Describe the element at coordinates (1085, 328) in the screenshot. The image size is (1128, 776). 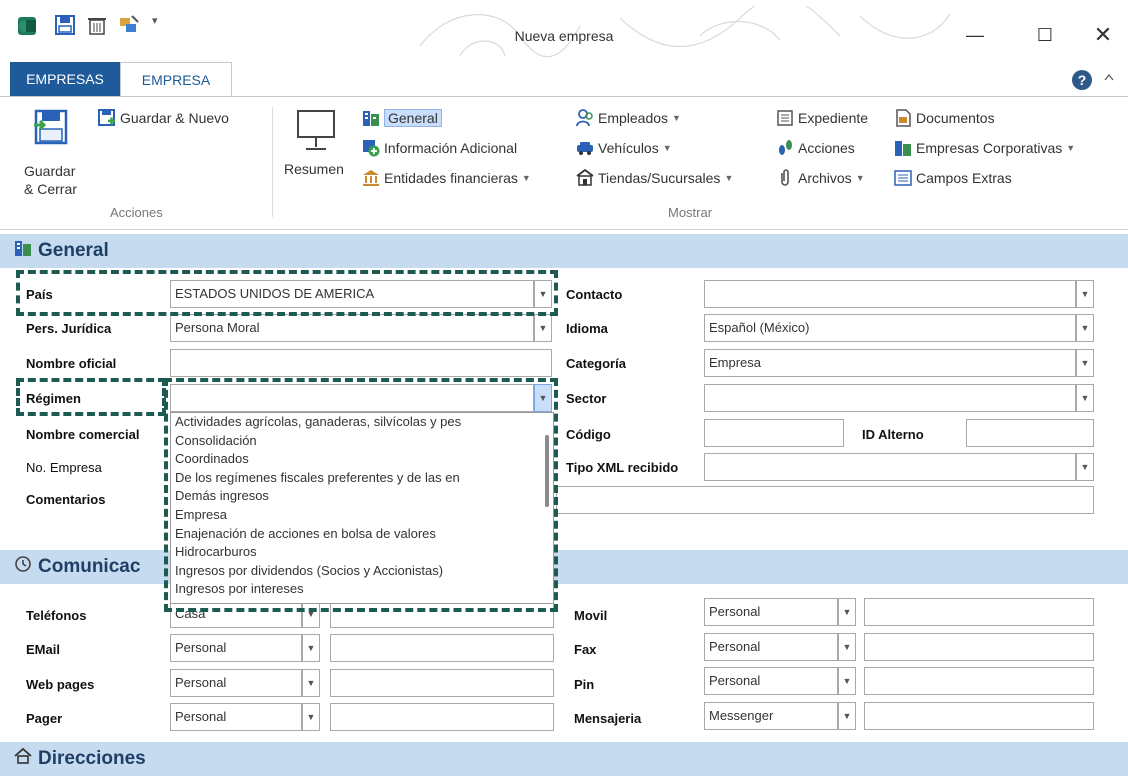
I see `idioma-dropdown-button: ▼` at that location.